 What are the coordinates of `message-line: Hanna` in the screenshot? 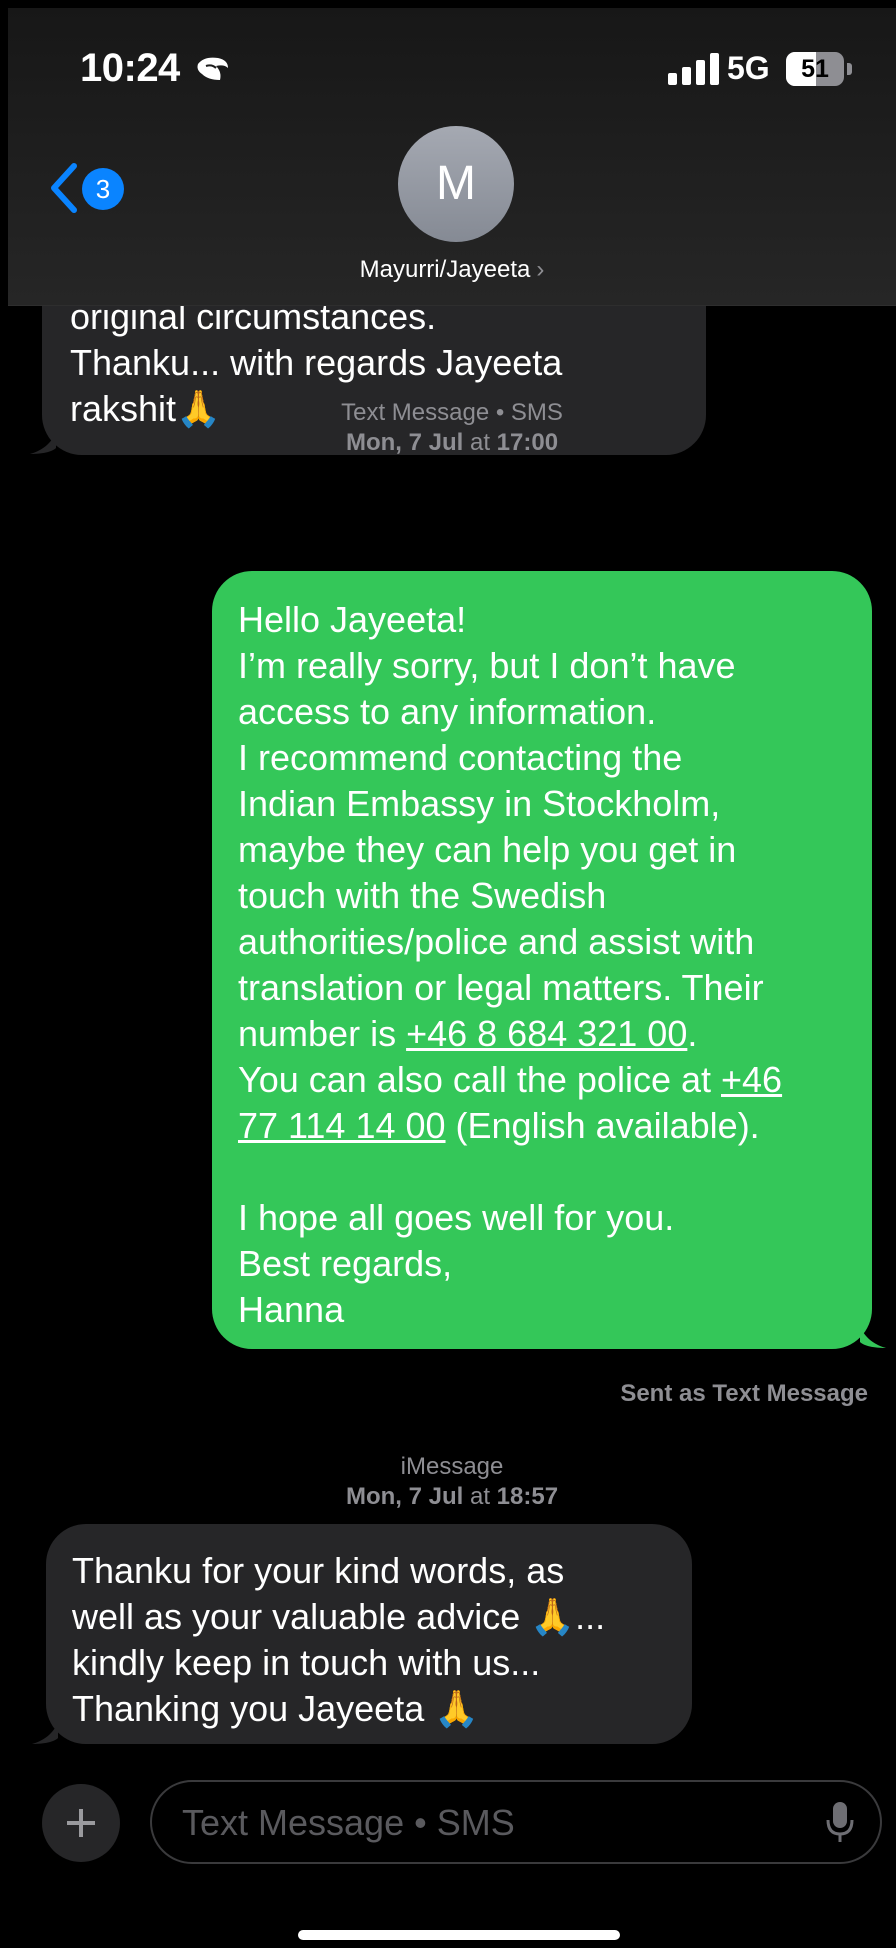 It's located at (291, 1309).